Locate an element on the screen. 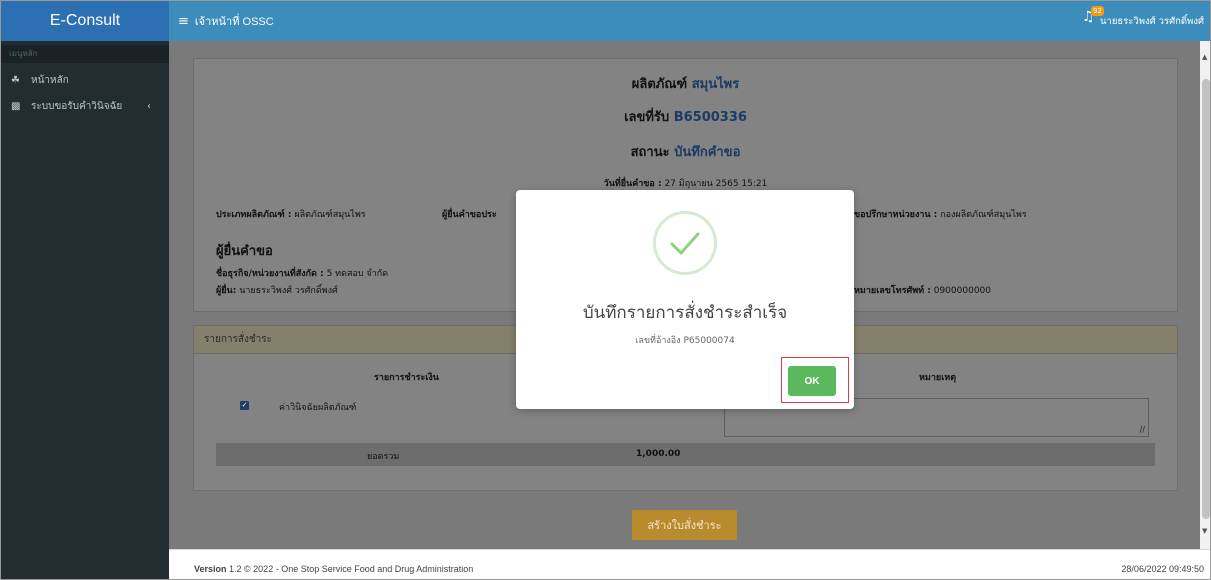 The image size is (1211, 580). home-icon: ☘ is located at coordinates (15, 80).